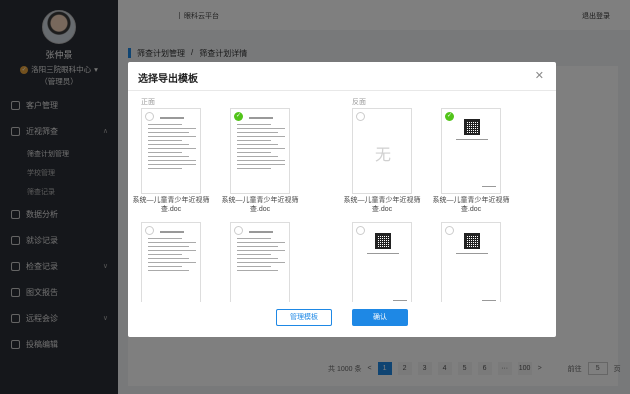 This screenshot has width=630, height=394. What do you see at coordinates (539, 75) in the screenshot?
I see `close-icon: ✕` at bounding box center [539, 75].